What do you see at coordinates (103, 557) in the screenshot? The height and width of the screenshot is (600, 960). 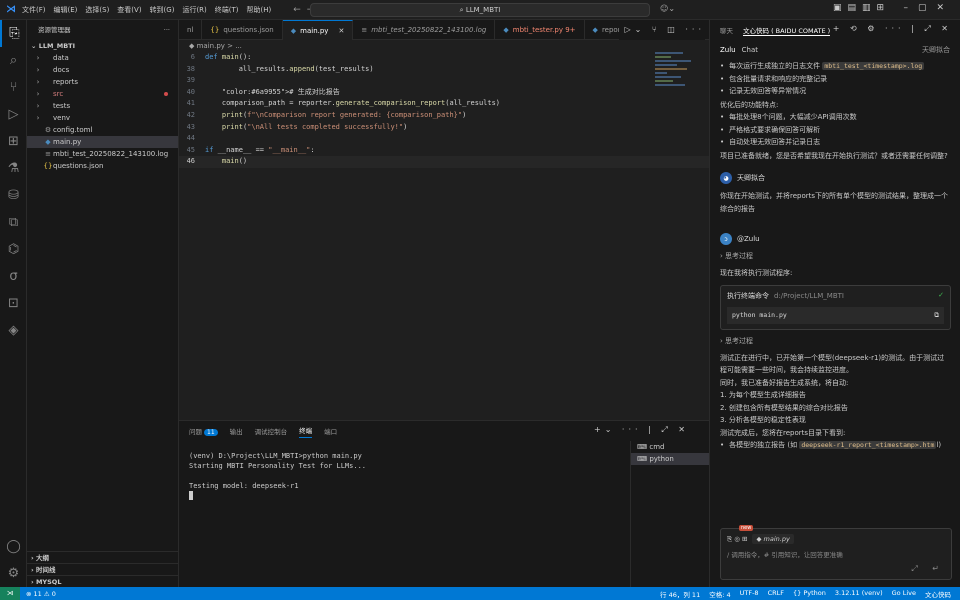 I see `outline-section: › 大纲` at bounding box center [103, 557].